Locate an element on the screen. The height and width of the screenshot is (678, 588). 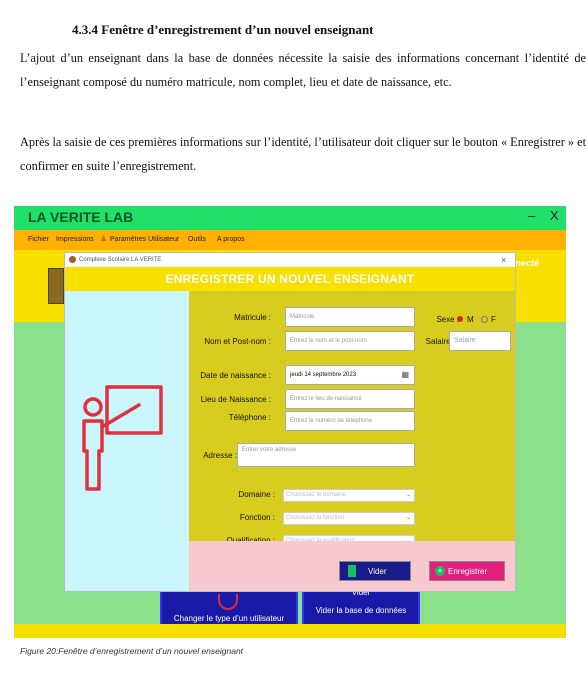
vider-button: Vider is located at coordinates (375, 571).